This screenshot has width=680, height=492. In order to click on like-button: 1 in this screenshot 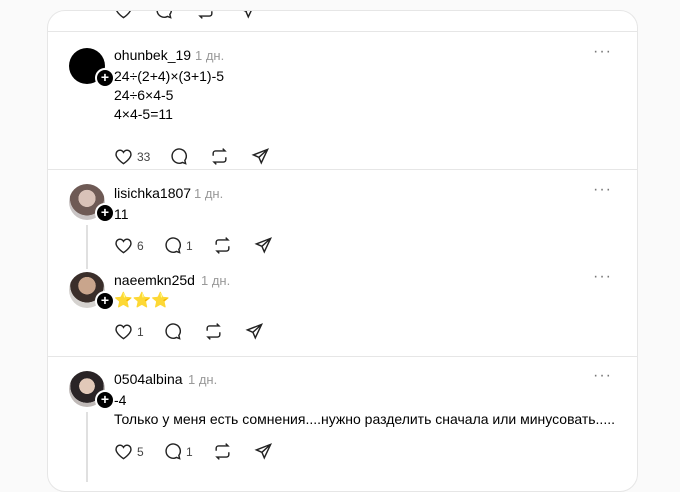, I will do `click(129, 331)`.